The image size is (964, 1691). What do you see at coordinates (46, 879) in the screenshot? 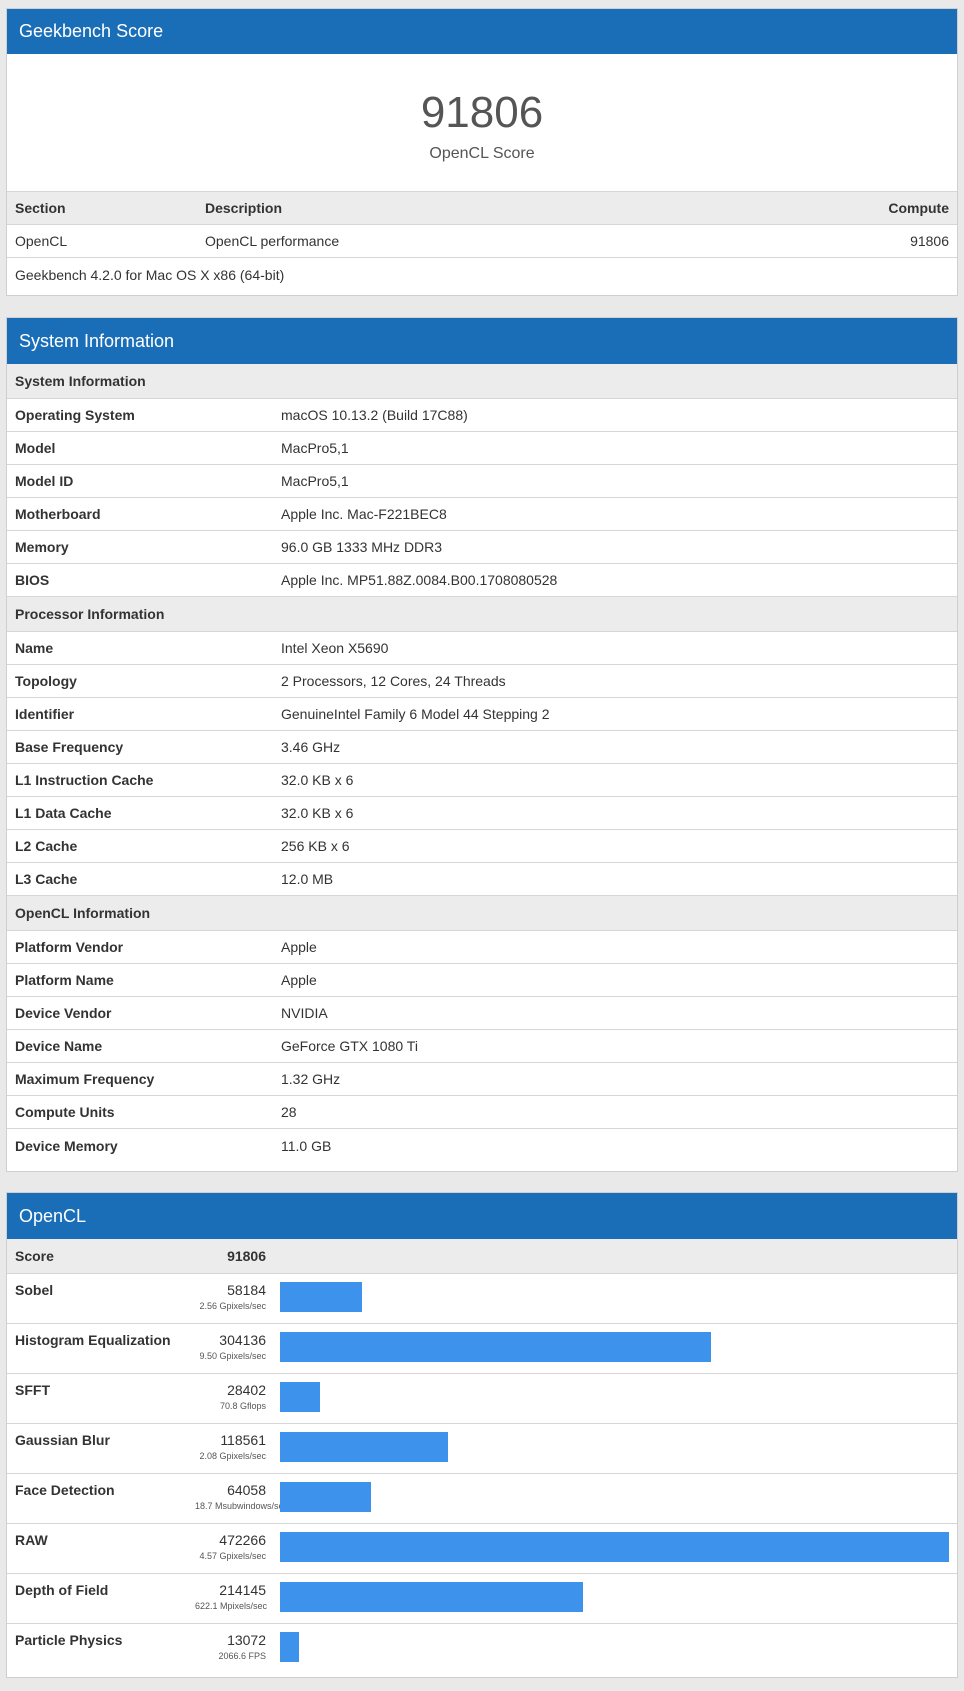
I see `info-key: L3 Cache` at bounding box center [46, 879].